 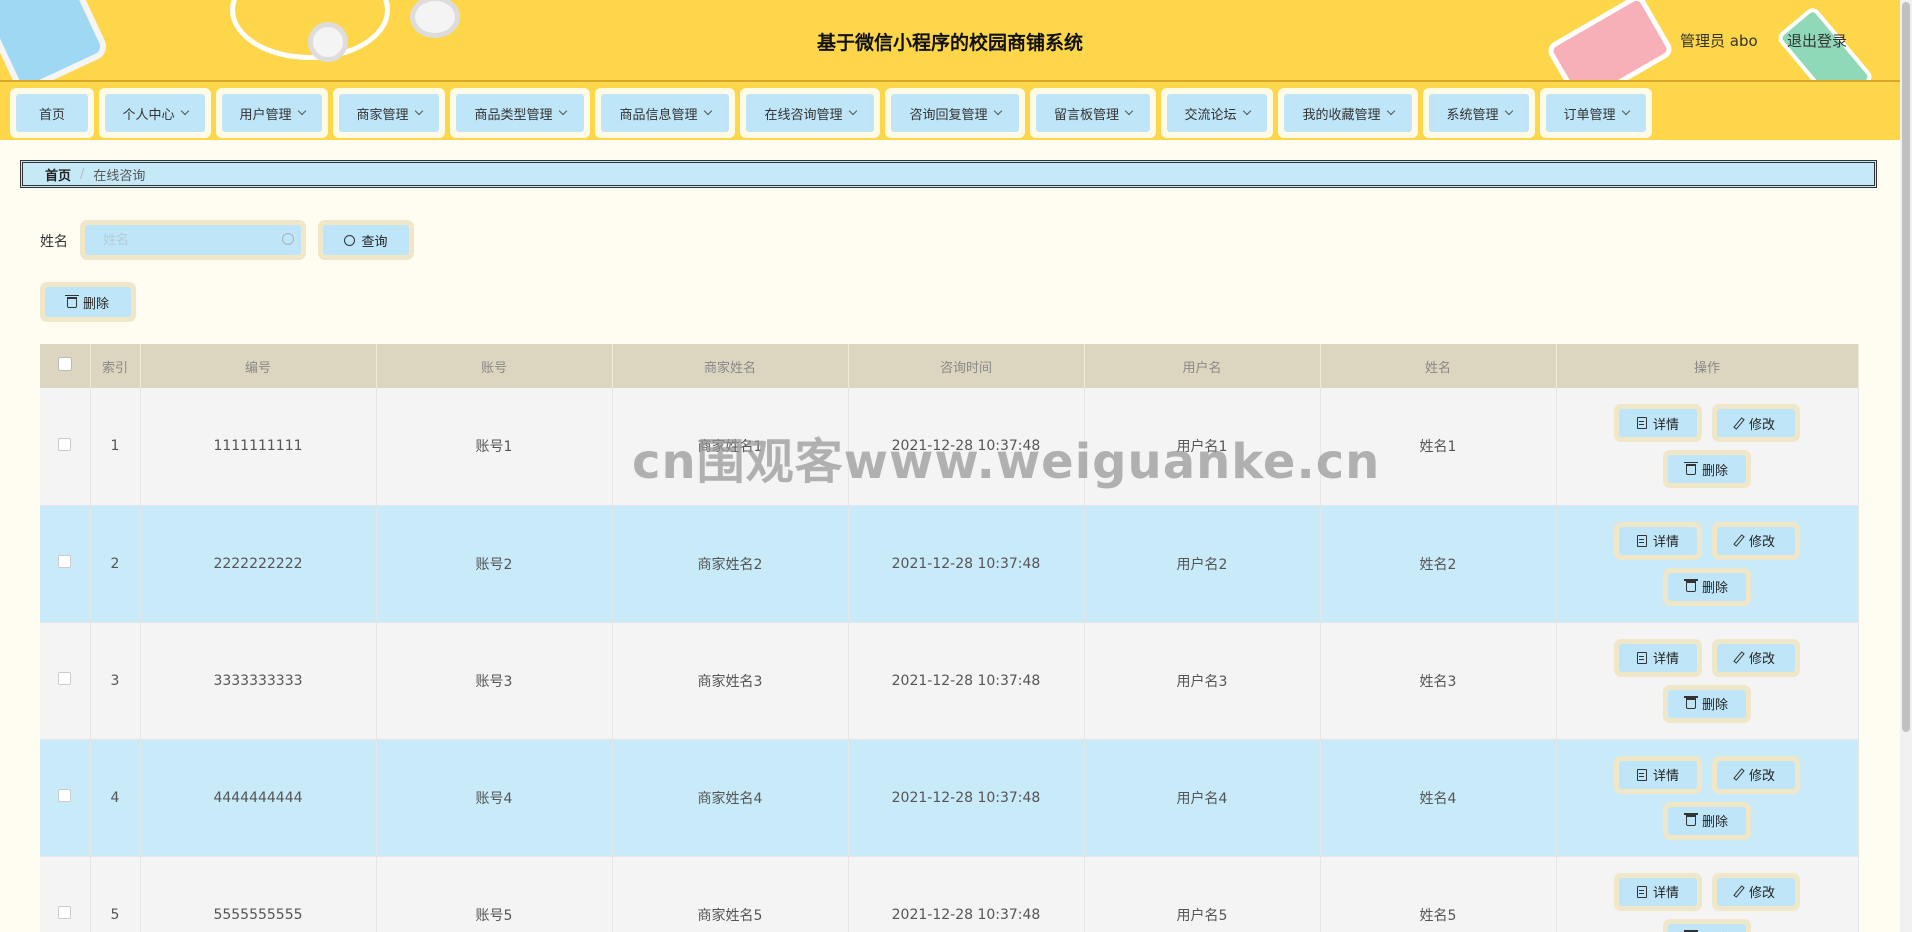 What do you see at coordinates (1348, 113) in the screenshot?
I see `nav-item-favorites-management: 我的收藏管理` at bounding box center [1348, 113].